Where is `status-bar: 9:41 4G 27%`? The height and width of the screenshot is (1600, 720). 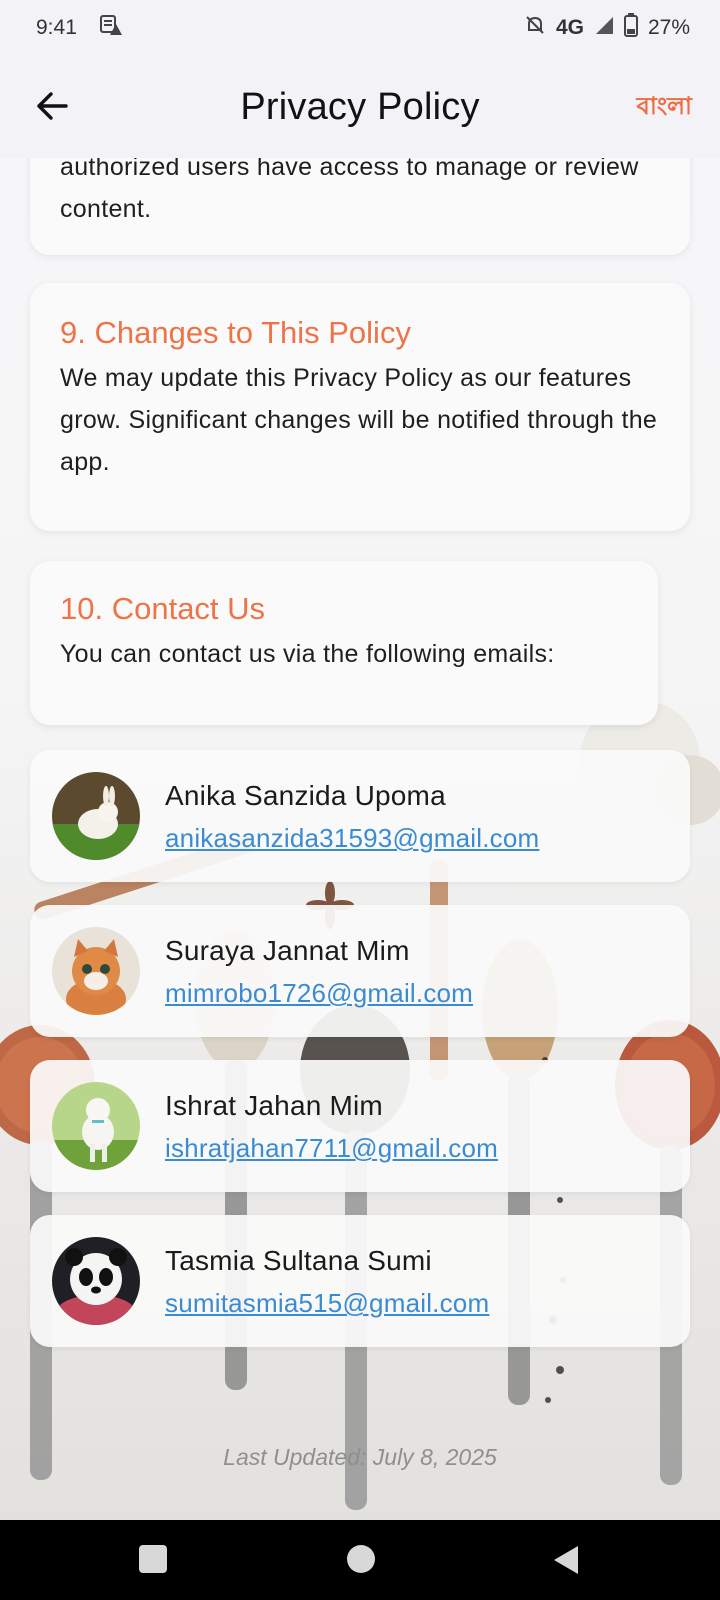
status-bar: 9:41 4G 27% is located at coordinates (360, 28).